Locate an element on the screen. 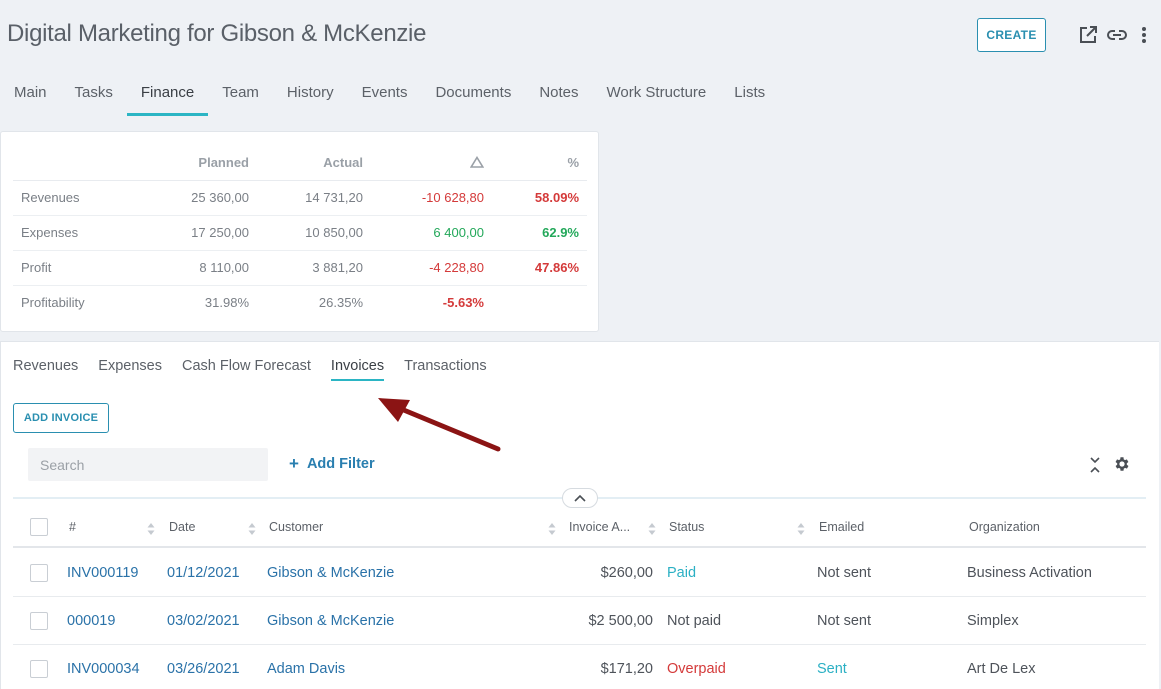 This screenshot has width=1161, height=689. gear-icon is located at coordinates (1122, 464).